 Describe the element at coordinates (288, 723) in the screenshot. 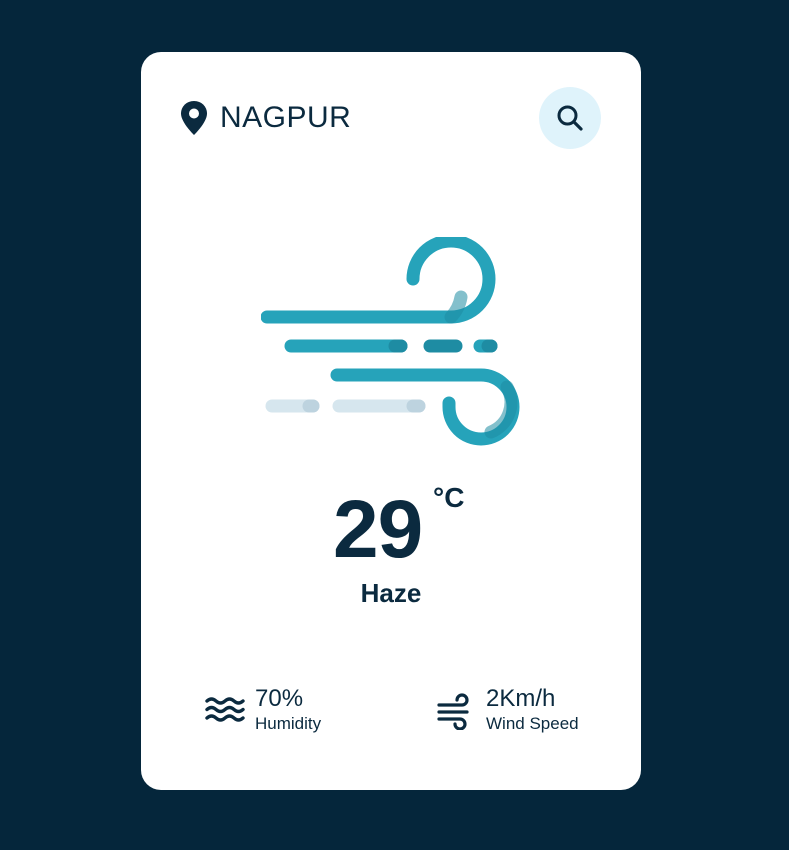

I see `humidity-label: Humidity` at that location.